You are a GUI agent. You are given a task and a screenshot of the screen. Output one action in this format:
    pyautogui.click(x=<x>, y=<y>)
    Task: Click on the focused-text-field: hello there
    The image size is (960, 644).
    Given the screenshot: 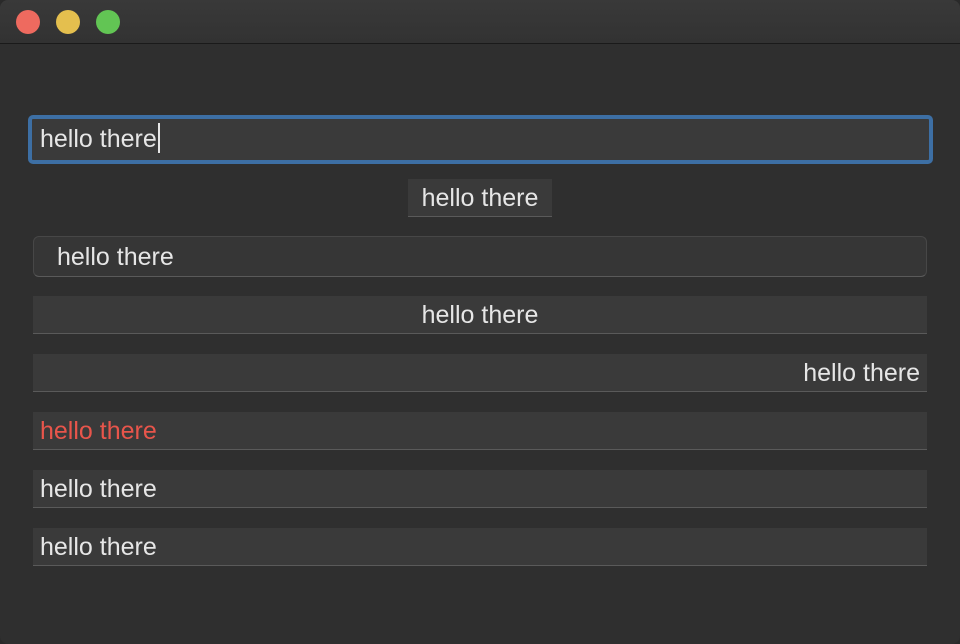 What is the action you would take?
    pyautogui.click(x=480, y=139)
    